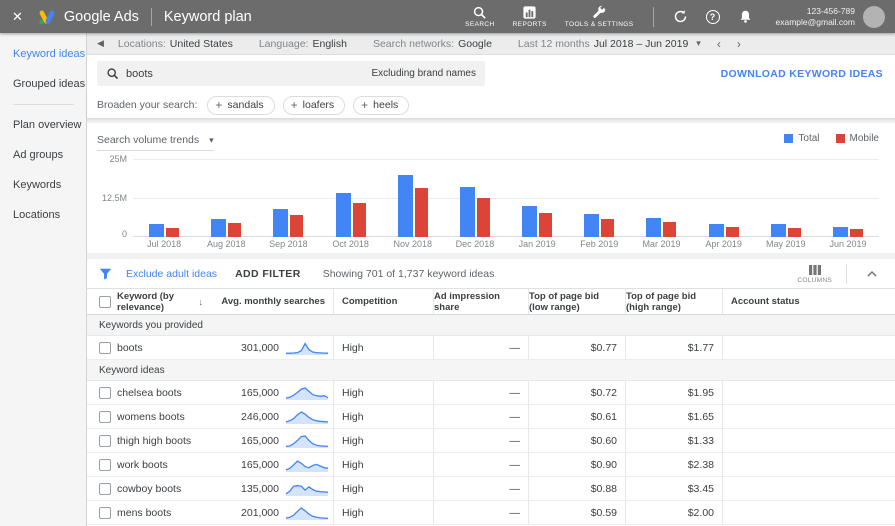 The image size is (895, 526). I want to click on refresh-button, so click(680, 16).